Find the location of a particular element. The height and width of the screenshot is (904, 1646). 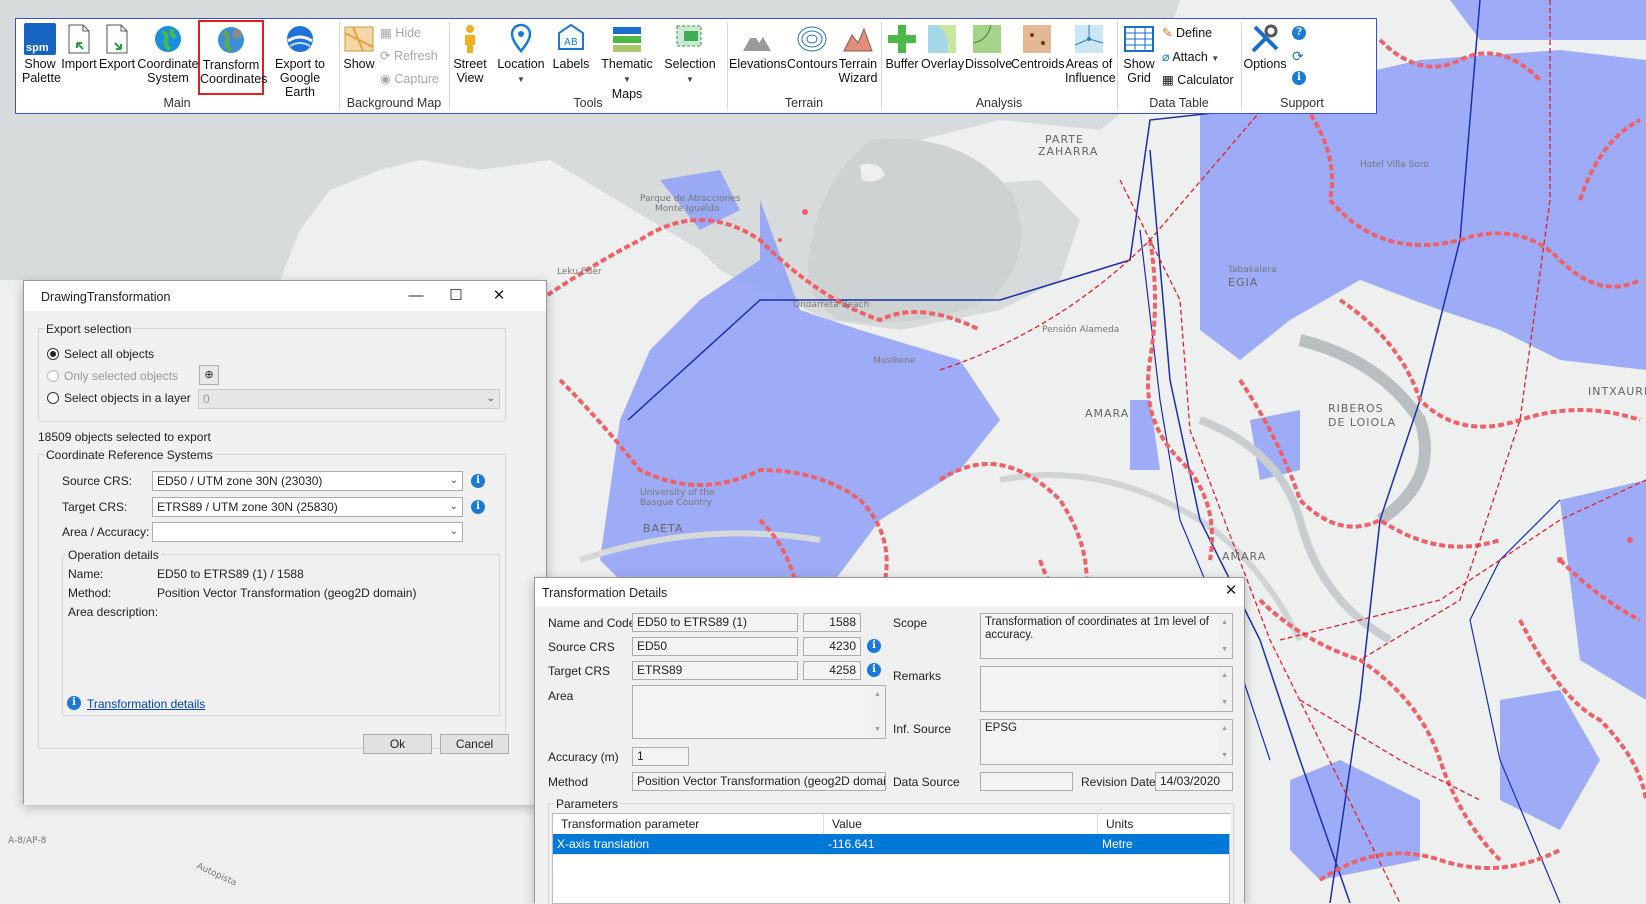

transformation-details-link: Transformation details is located at coordinates (146, 704).